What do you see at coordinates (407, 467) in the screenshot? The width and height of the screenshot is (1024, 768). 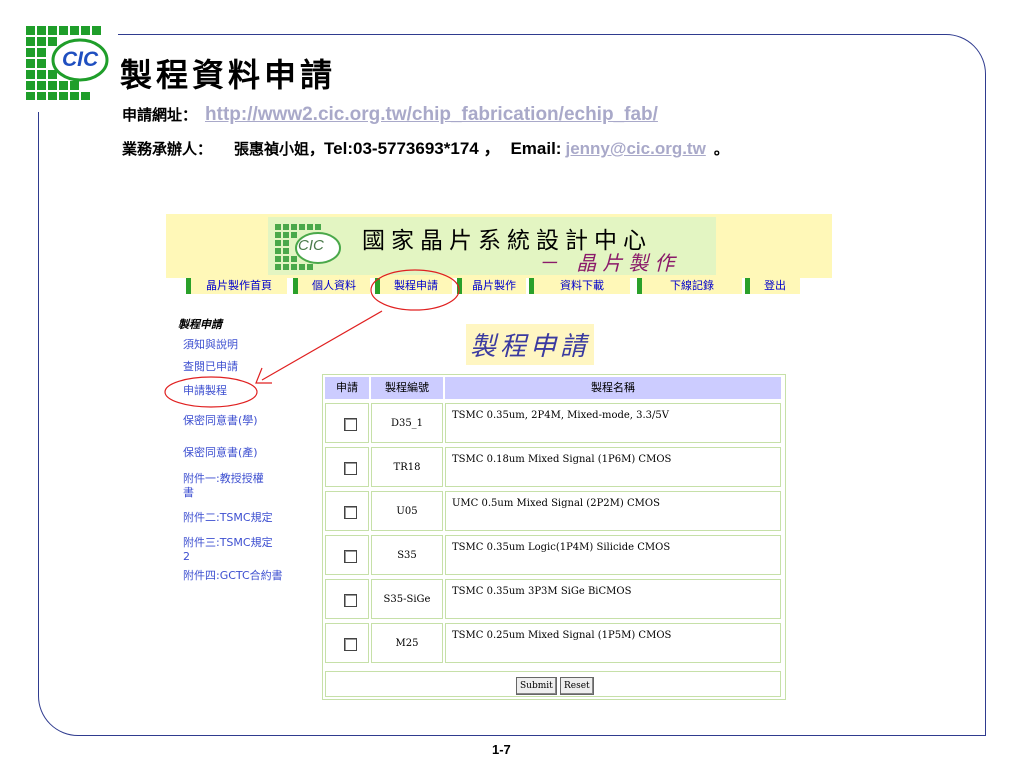 I see `process-code: TR18` at bounding box center [407, 467].